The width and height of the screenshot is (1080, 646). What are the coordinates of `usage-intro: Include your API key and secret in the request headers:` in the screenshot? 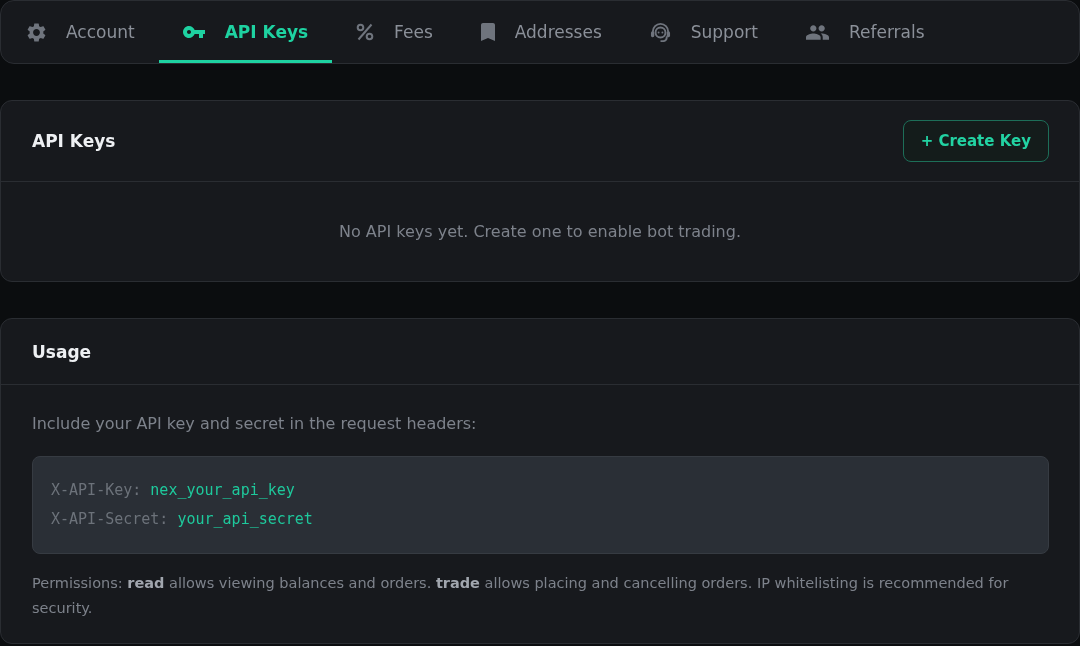 It's located at (255, 424).